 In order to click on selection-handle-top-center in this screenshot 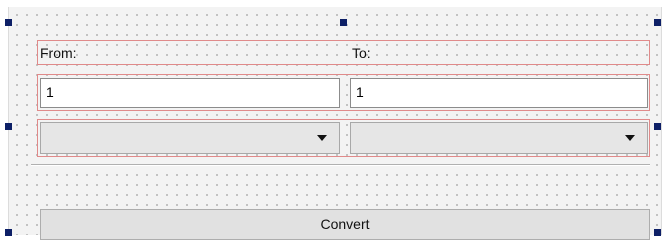, I will do `click(343, 22)`.